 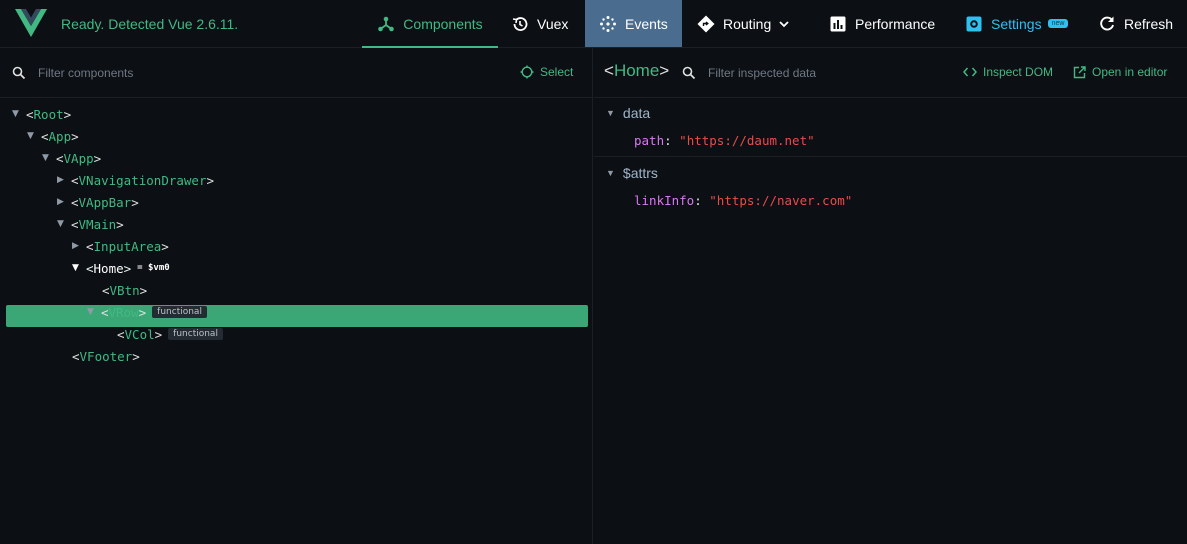 I want to click on section-title: data, so click(x=636, y=113).